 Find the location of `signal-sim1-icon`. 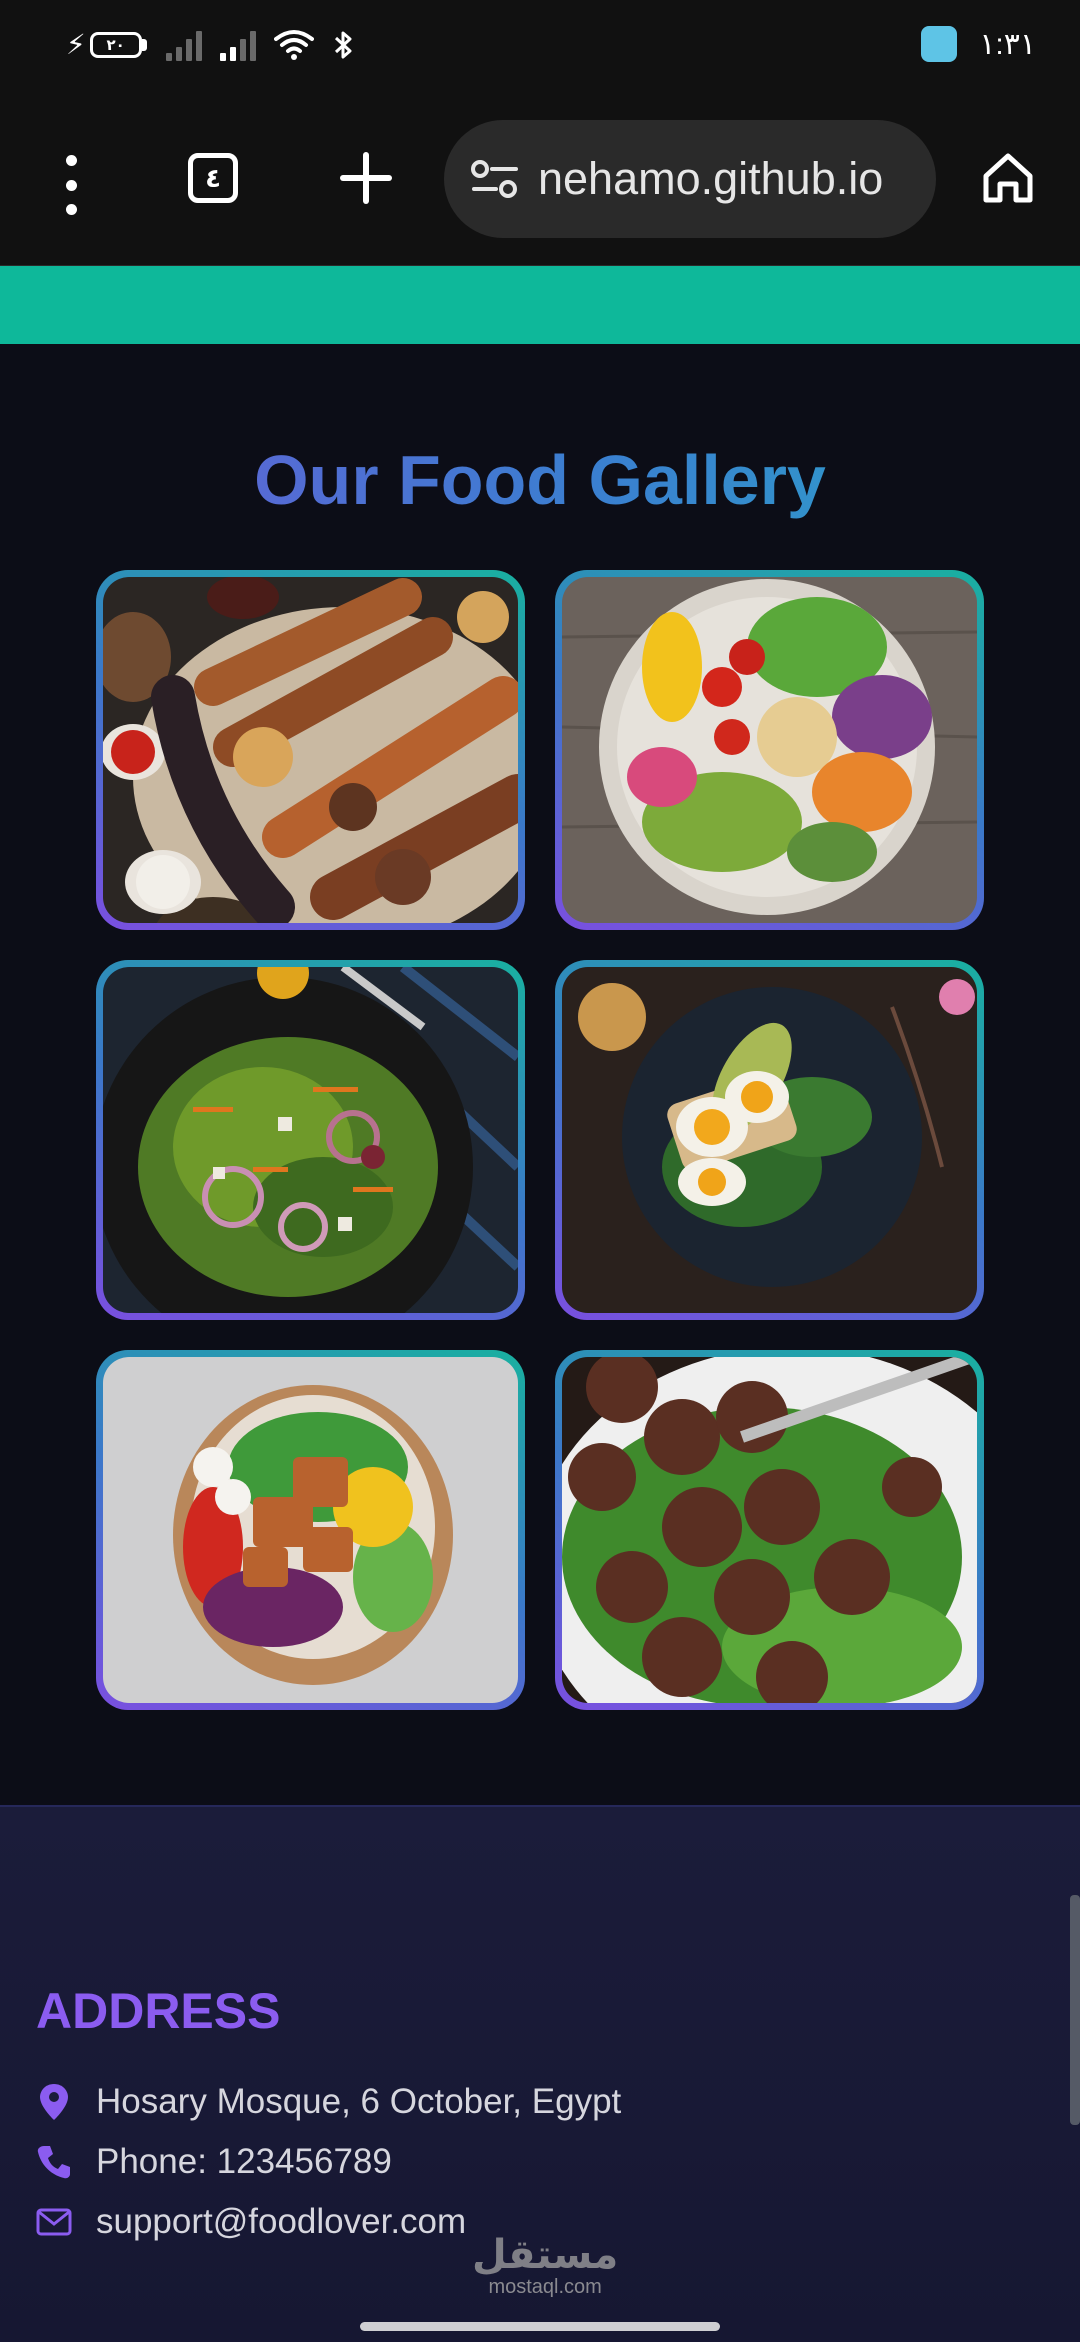

signal-sim1-icon is located at coordinates (184, 45).